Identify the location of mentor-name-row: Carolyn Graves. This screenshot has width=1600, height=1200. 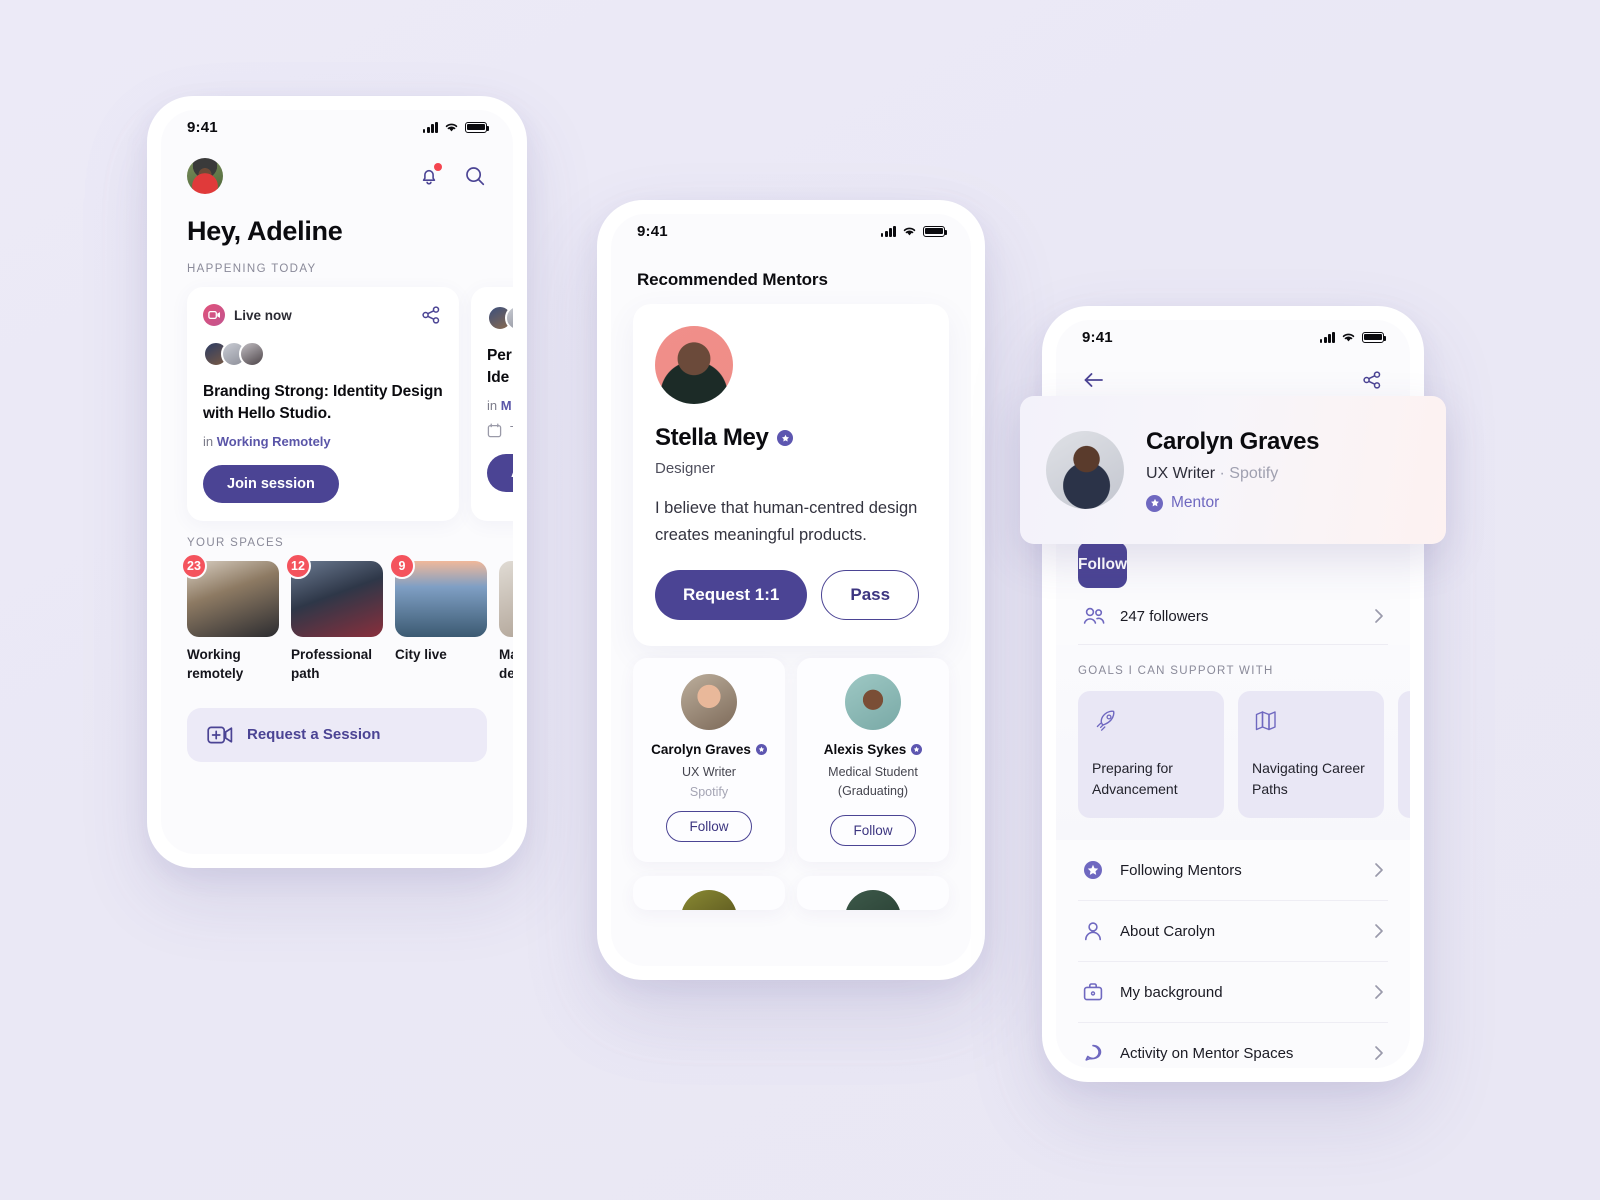
(709, 749).